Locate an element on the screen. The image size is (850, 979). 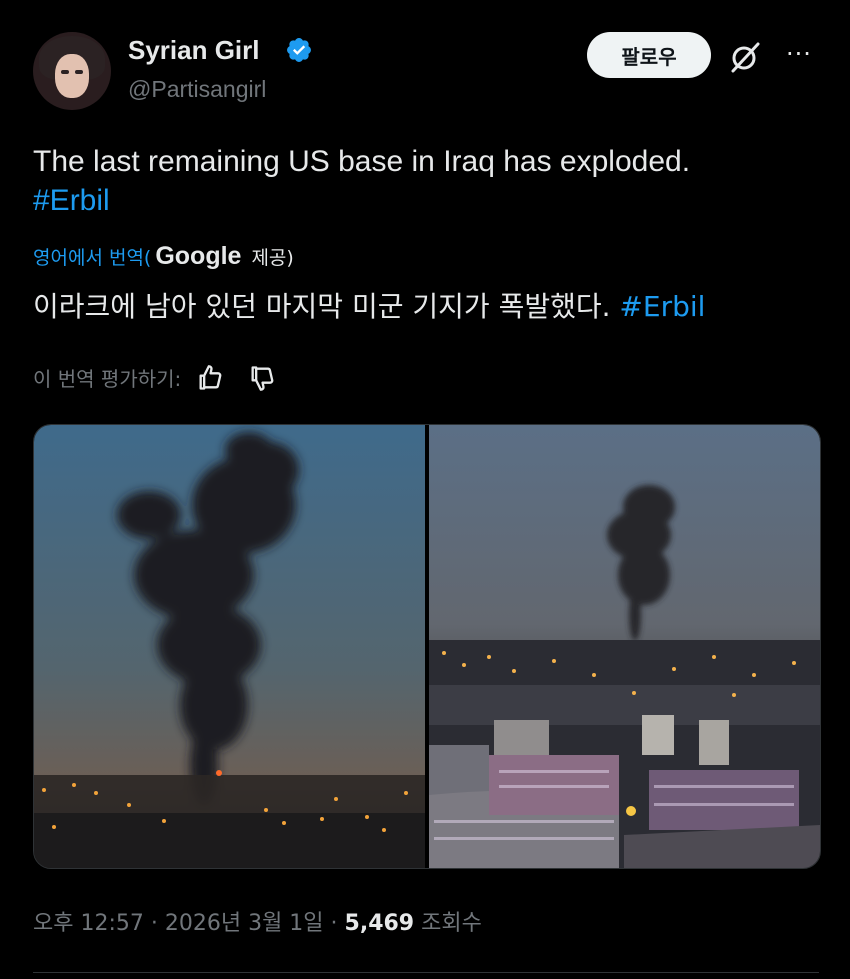
avatar is located at coordinates (72, 71).